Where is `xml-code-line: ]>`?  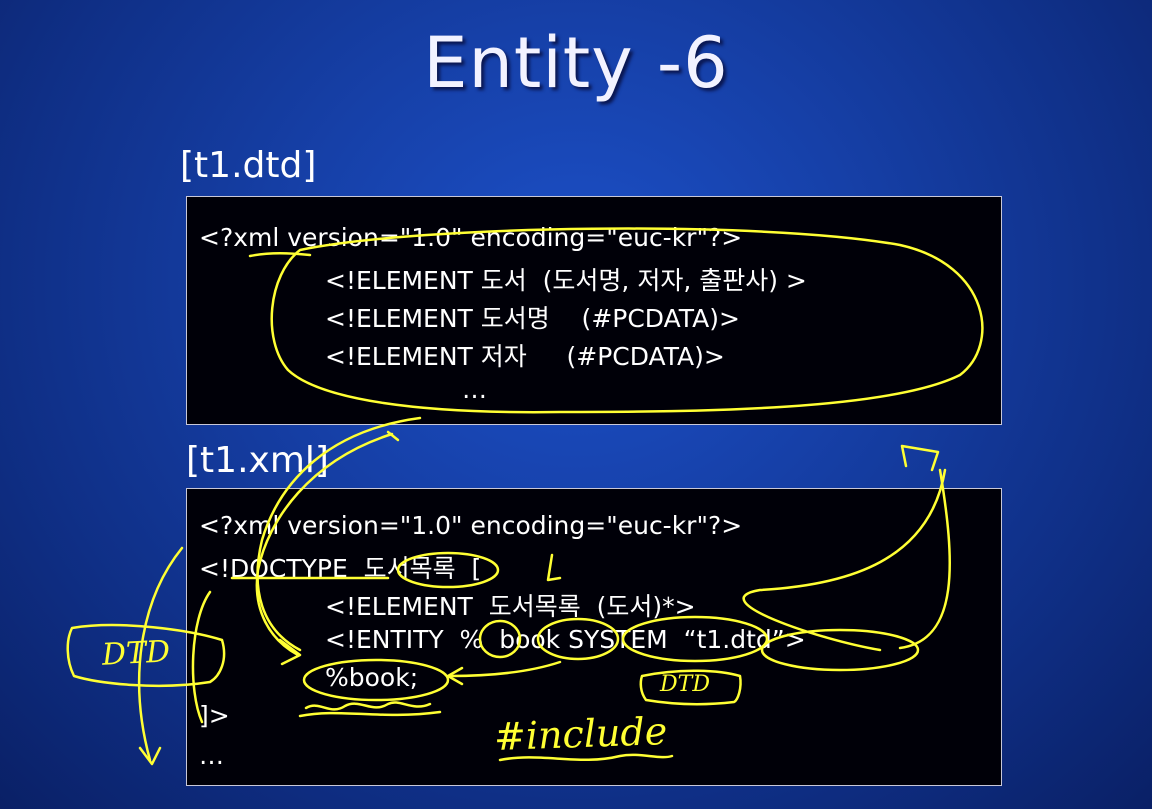 xml-code-line: ]> is located at coordinates (214, 715).